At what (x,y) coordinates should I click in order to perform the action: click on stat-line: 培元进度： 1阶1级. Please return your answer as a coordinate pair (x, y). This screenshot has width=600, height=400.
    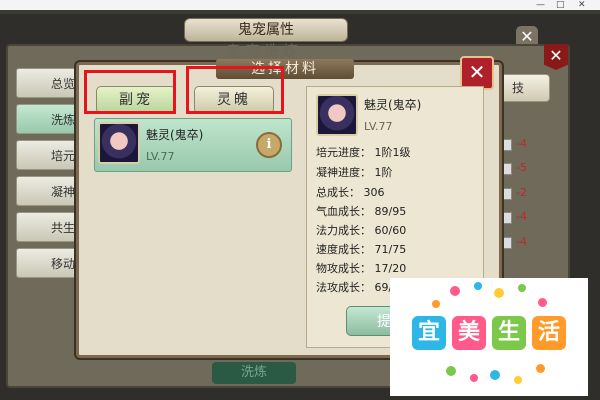
    Looking at the image, I should click on (363, 152).